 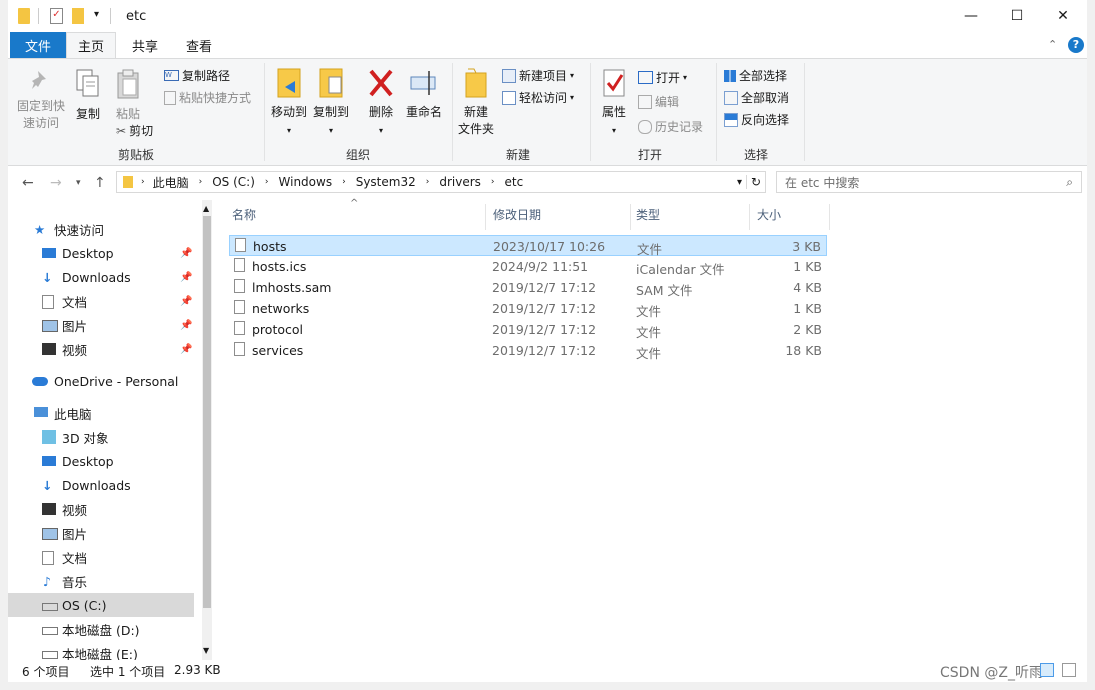 I want to click on customize-qat-icon: ▾, so click(x=96, y=17).